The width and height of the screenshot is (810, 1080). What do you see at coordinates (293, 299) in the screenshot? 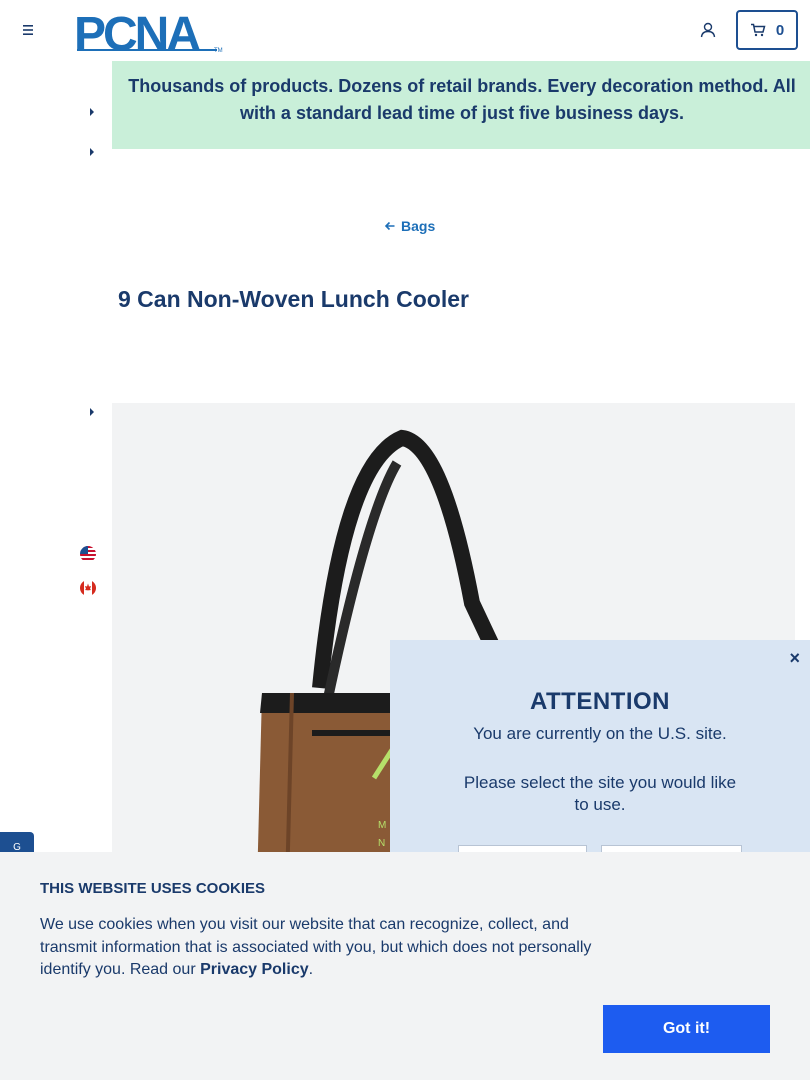
I see `product-title: 9 Can Non-Woven Lunch Cooler` at bounding box center [293, 299].